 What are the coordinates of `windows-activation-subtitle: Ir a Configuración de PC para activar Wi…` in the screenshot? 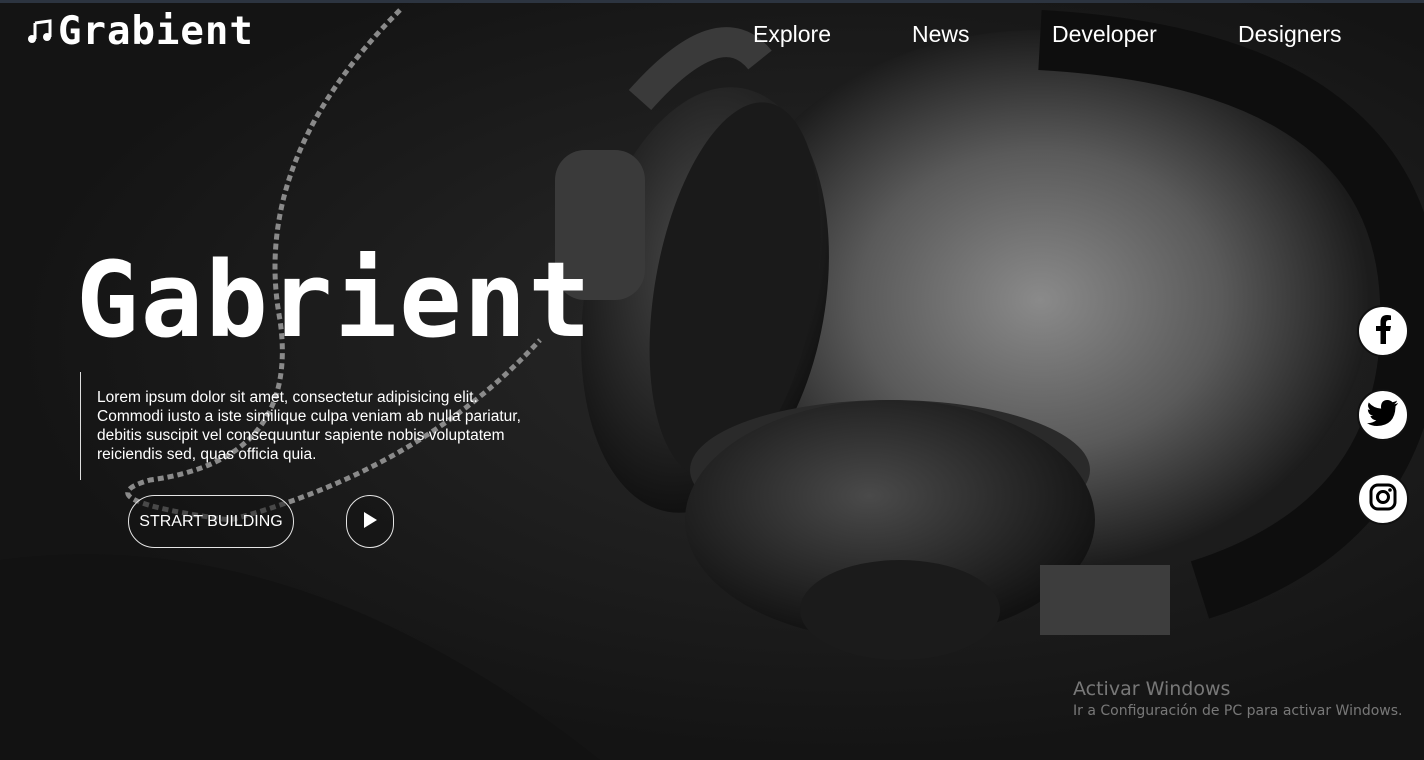 It's located at (1238, 711).